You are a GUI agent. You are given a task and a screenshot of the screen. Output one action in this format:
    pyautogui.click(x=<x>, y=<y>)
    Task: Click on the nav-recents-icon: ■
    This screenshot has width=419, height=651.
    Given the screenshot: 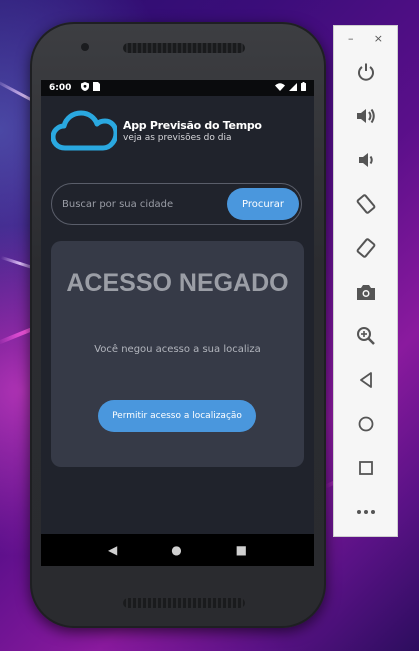 What is the action you would take?
    pyautogui.click(x=241, y=550)
    